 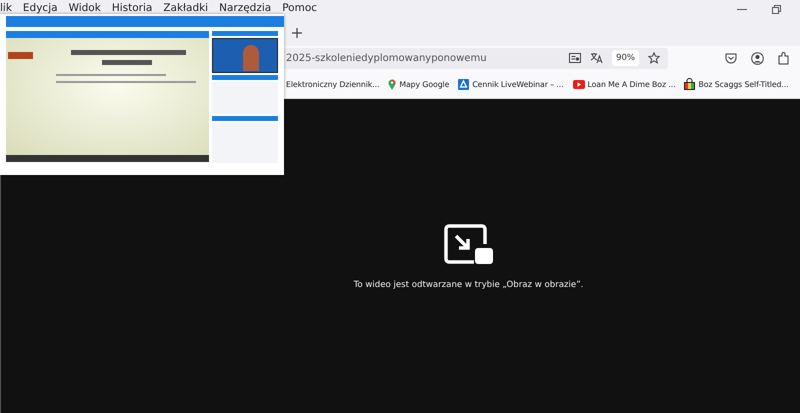 I want to click on menu-item: Edycja, so click(x=40, y=8).